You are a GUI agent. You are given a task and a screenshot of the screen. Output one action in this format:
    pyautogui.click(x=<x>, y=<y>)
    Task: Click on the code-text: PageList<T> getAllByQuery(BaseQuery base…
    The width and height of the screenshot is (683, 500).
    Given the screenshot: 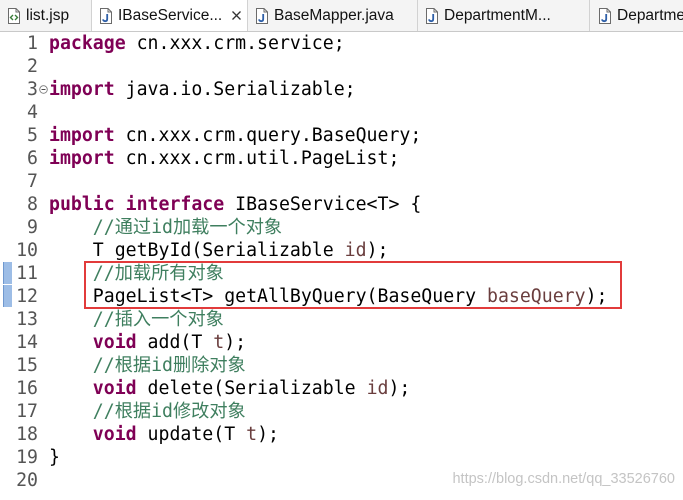 What is the action you would take?
    pyautogui.click(x=328, y=296)
    